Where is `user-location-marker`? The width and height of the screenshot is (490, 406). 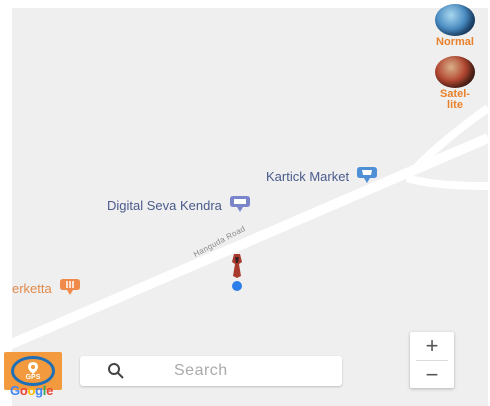 user-location-marker is located at coordinates (237, 276).